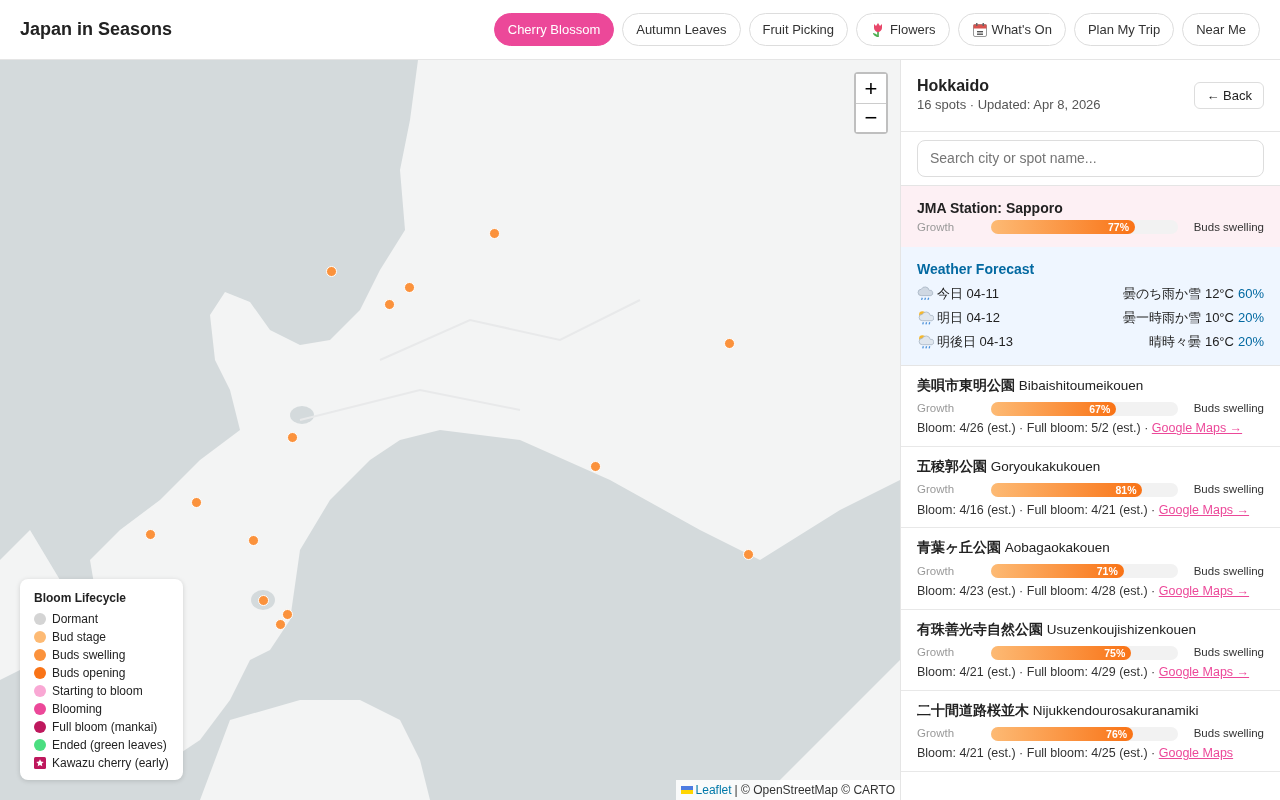 Image resolution: width=1280 pixels, height=800 pixels. What do you see at coordinates (1084, 673) in the screenshot?
I see `bloom-dates: Bloom: 4/21 (est.) · Full bloom: 4/29 (est.) · Google Maps →` at bounding box center [1084, 673].